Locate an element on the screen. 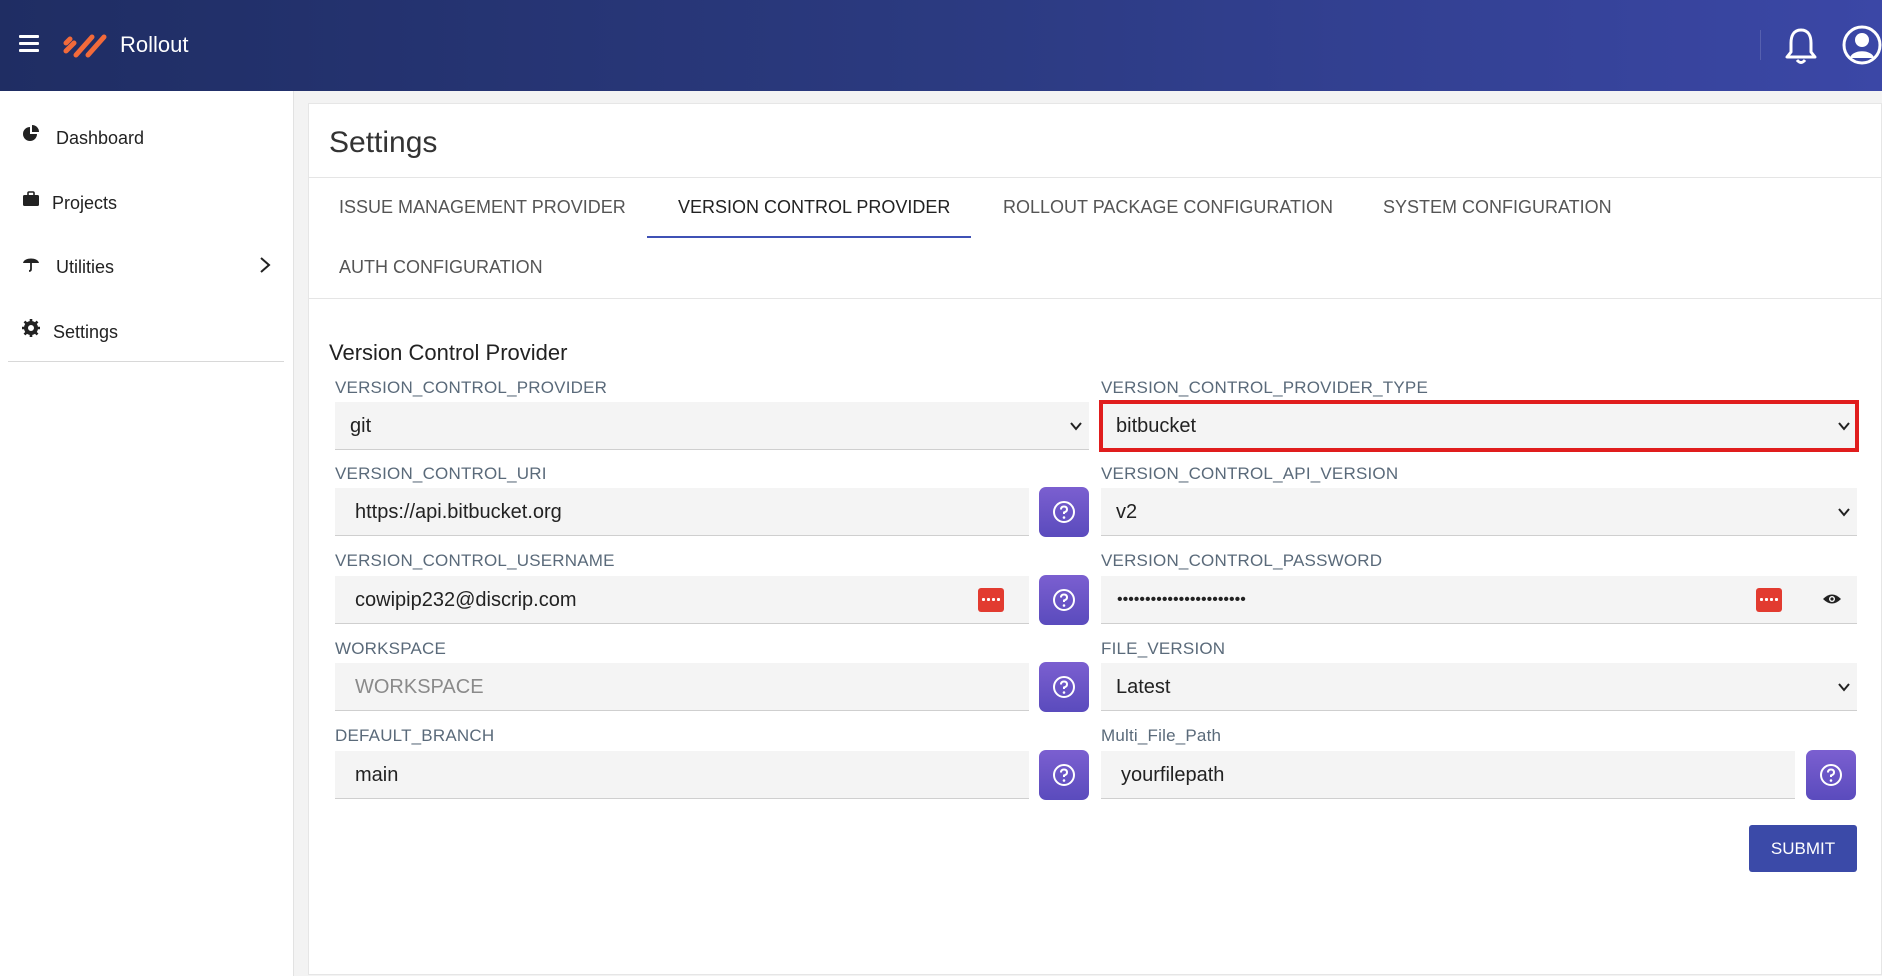  top-app-bar: Rollout is located at coordinates (941, 45).